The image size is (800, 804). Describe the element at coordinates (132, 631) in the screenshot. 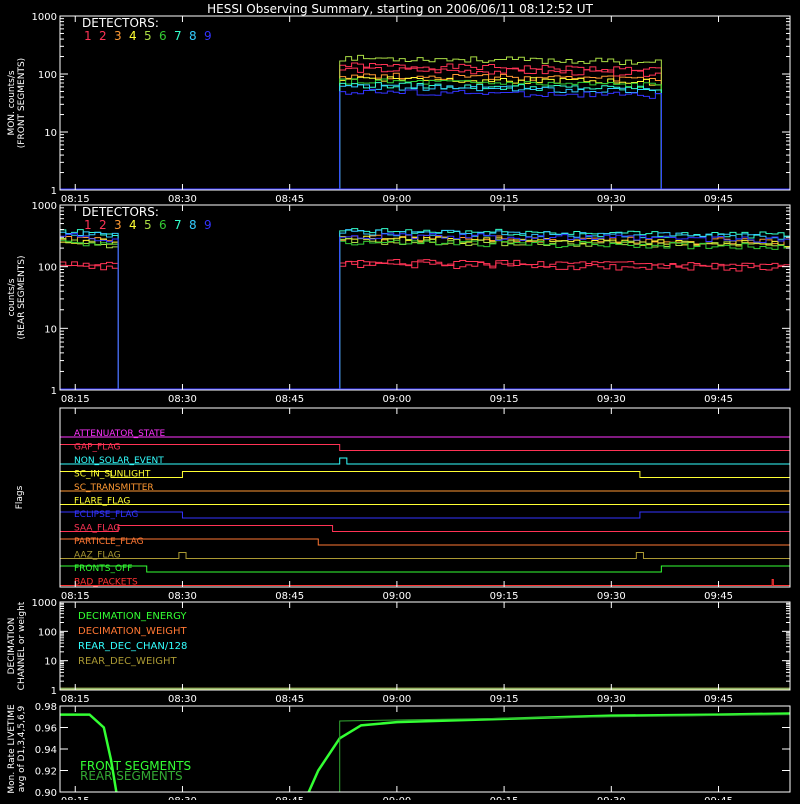

I see `legend-decimation-weight: DECIMATION_WEIGHT` at that location.